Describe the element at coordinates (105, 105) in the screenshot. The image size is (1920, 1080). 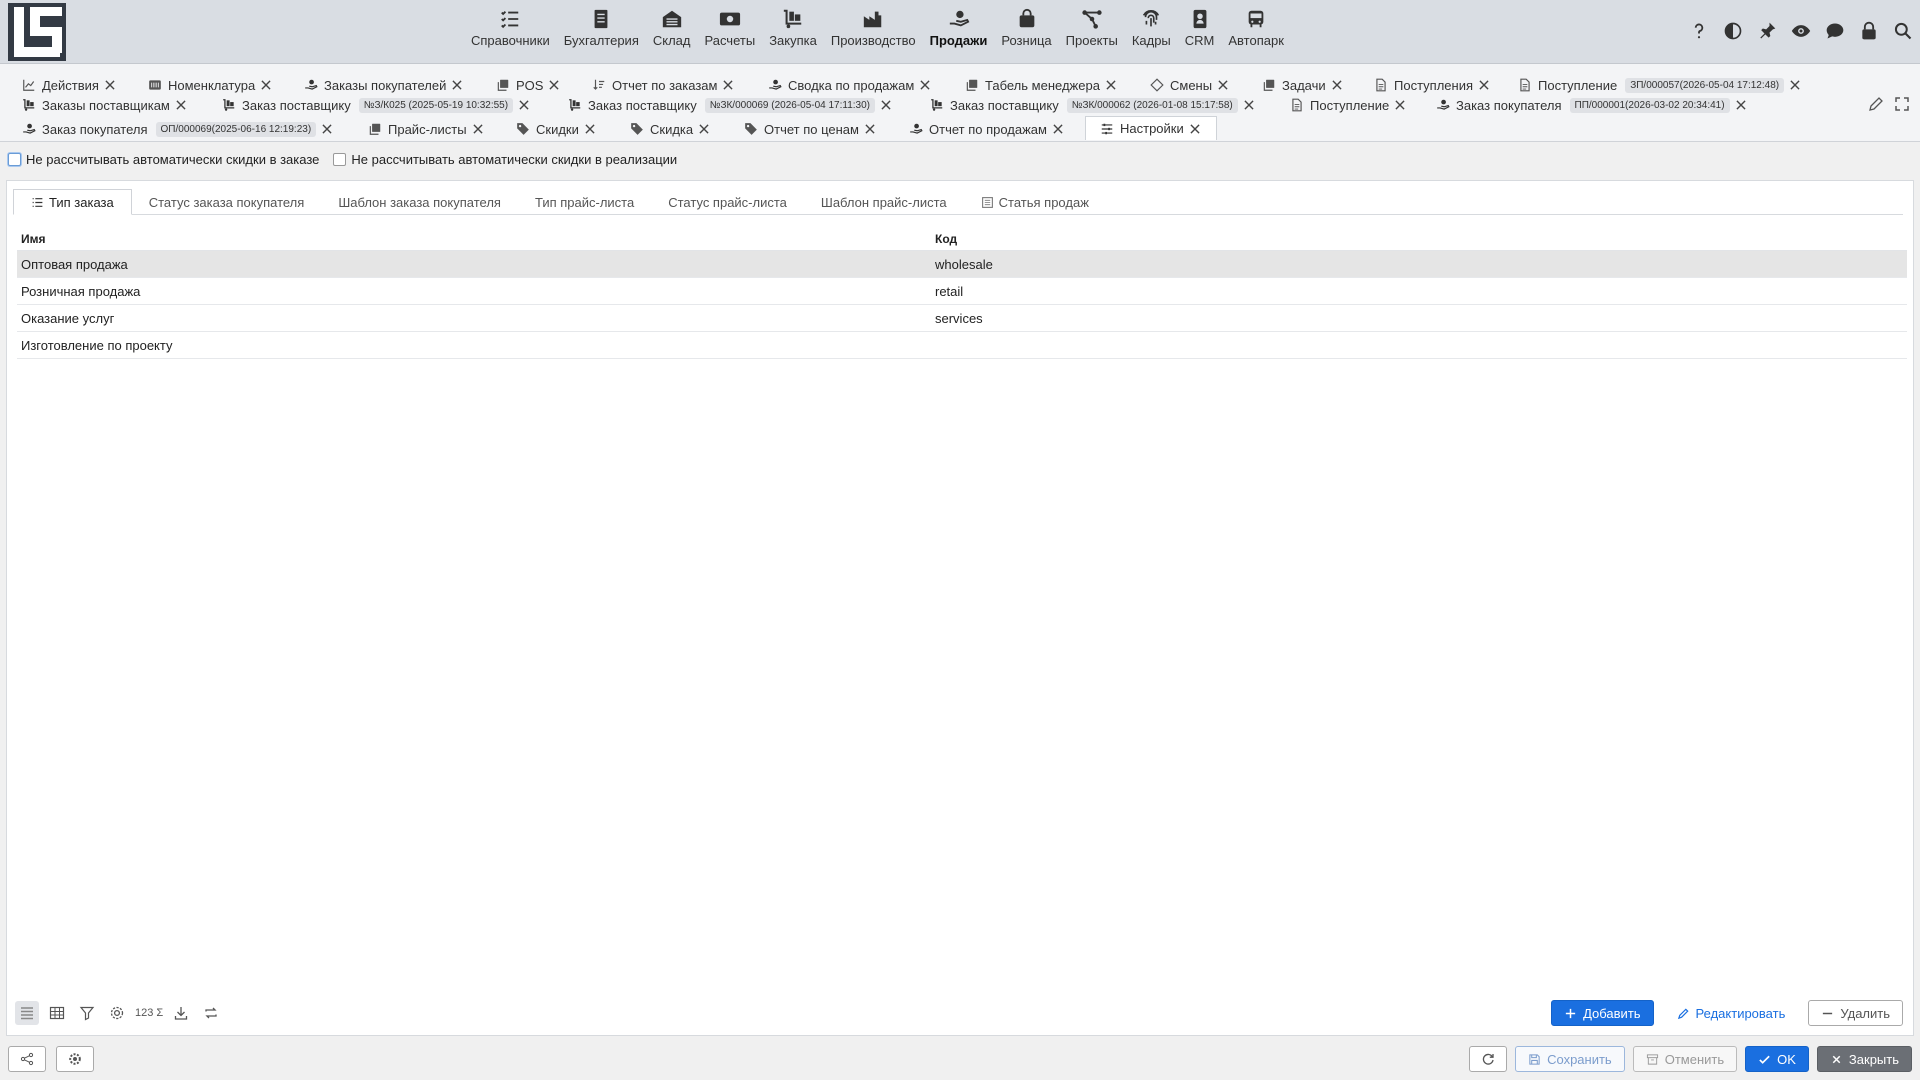
I see `doc-tab-row2-0: Заказы поставщикам` at that location.